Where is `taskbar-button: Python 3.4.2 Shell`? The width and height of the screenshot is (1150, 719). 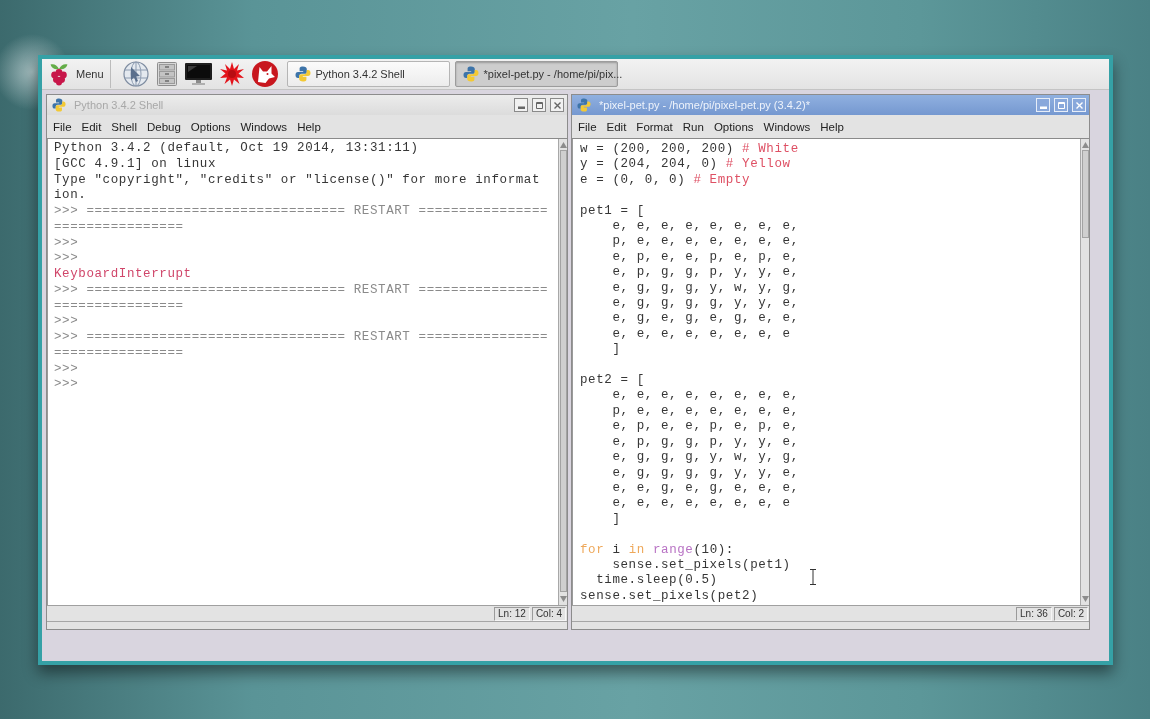 taskbar-button: Python 3.4.2 Shell is located at coordinates (368, 74).